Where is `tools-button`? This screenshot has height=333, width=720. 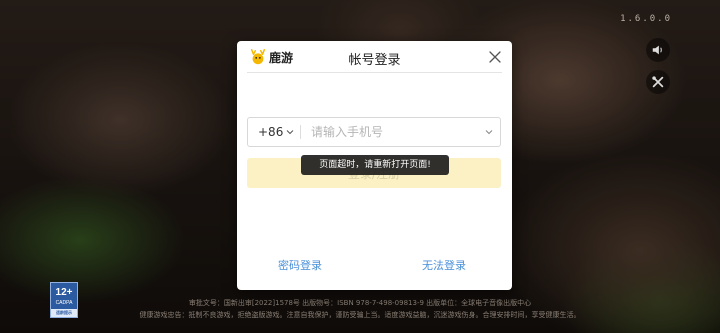
tools-button is located at coordinates (658, 82).